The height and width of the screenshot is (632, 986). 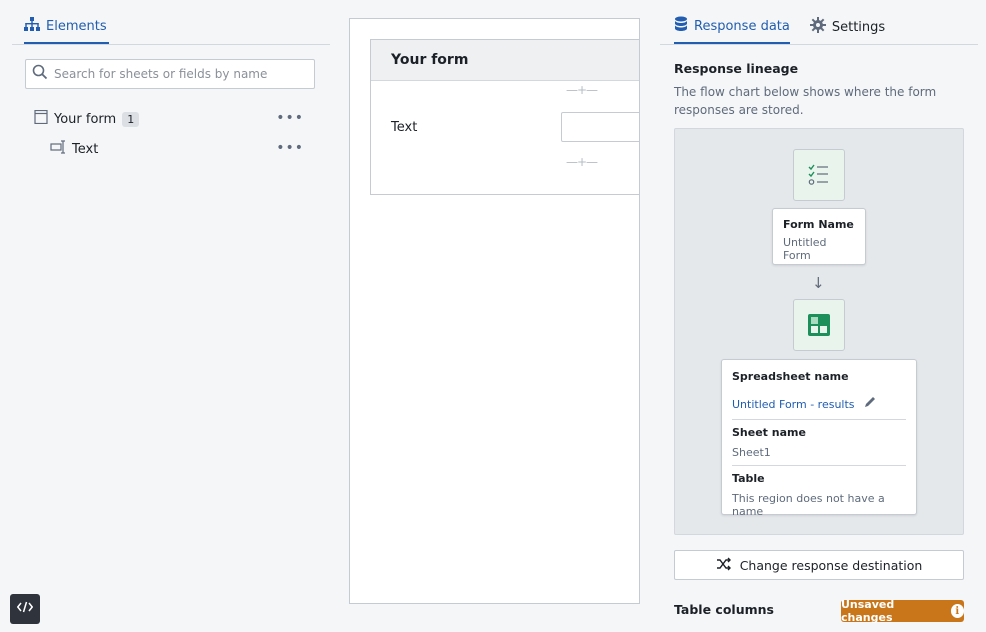 What do you see at coordinates (769, 432) in the screenshot?
I see `sheet-name-title: Sheet name` at bounding box center [769, 432].